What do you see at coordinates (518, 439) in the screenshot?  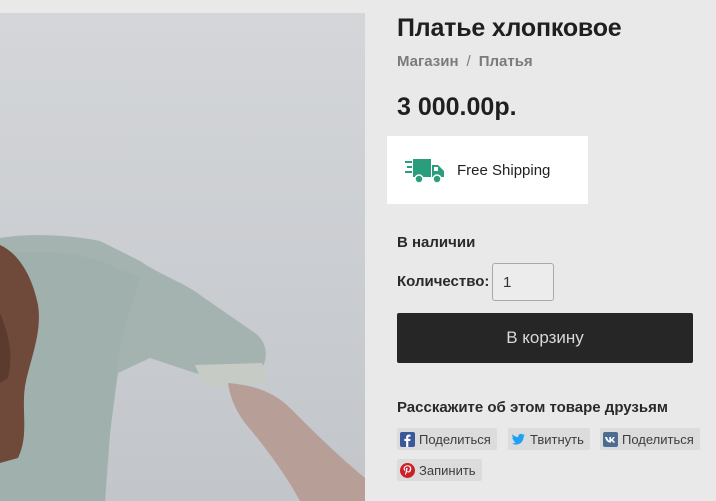 I see `twitter-icon` at bounding box center [518, 439].